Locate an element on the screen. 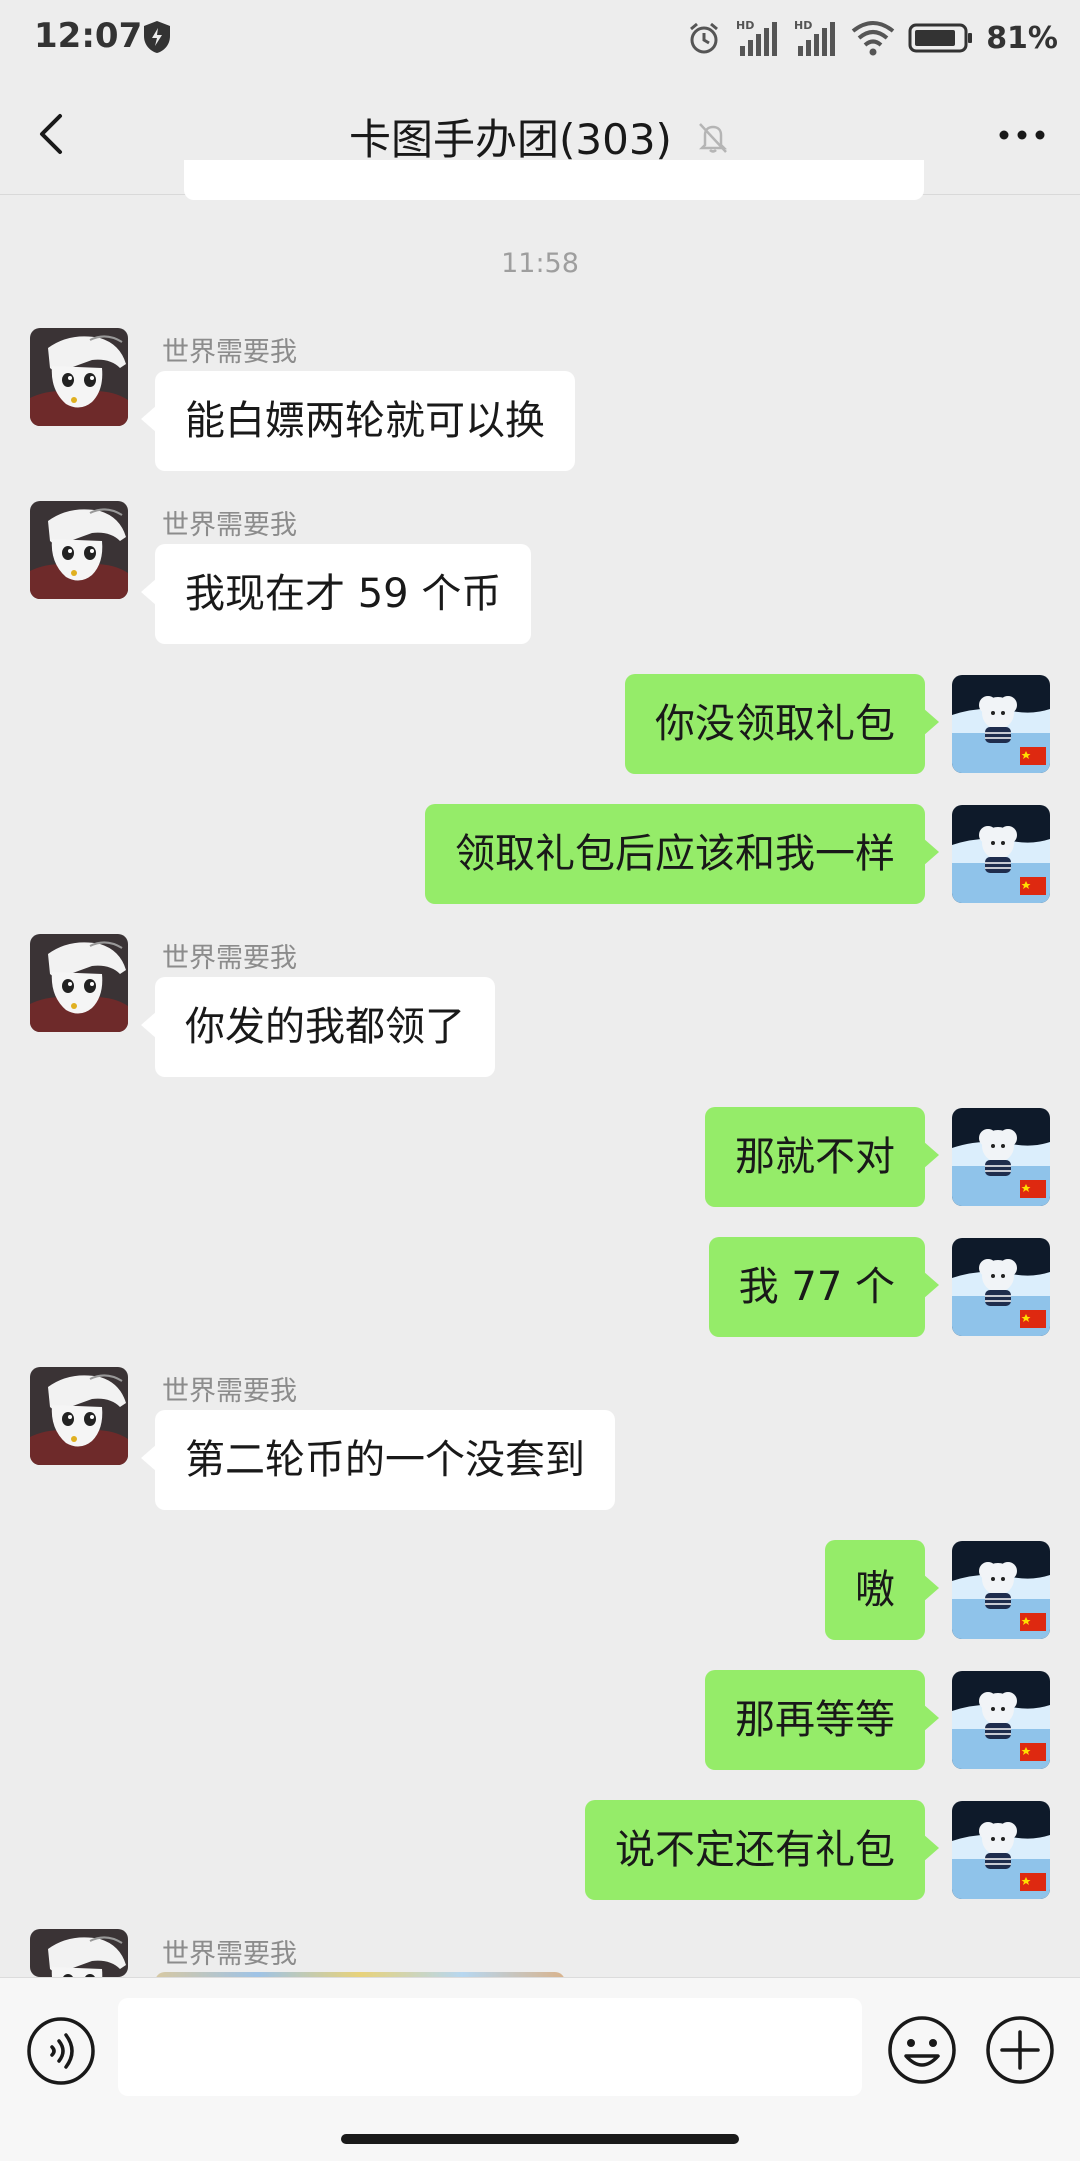 Image resolution: width=1080 pixels, height=2161 pixels. status-bar: 12:07 HD HD 81% is located at coordinates (540, 38).